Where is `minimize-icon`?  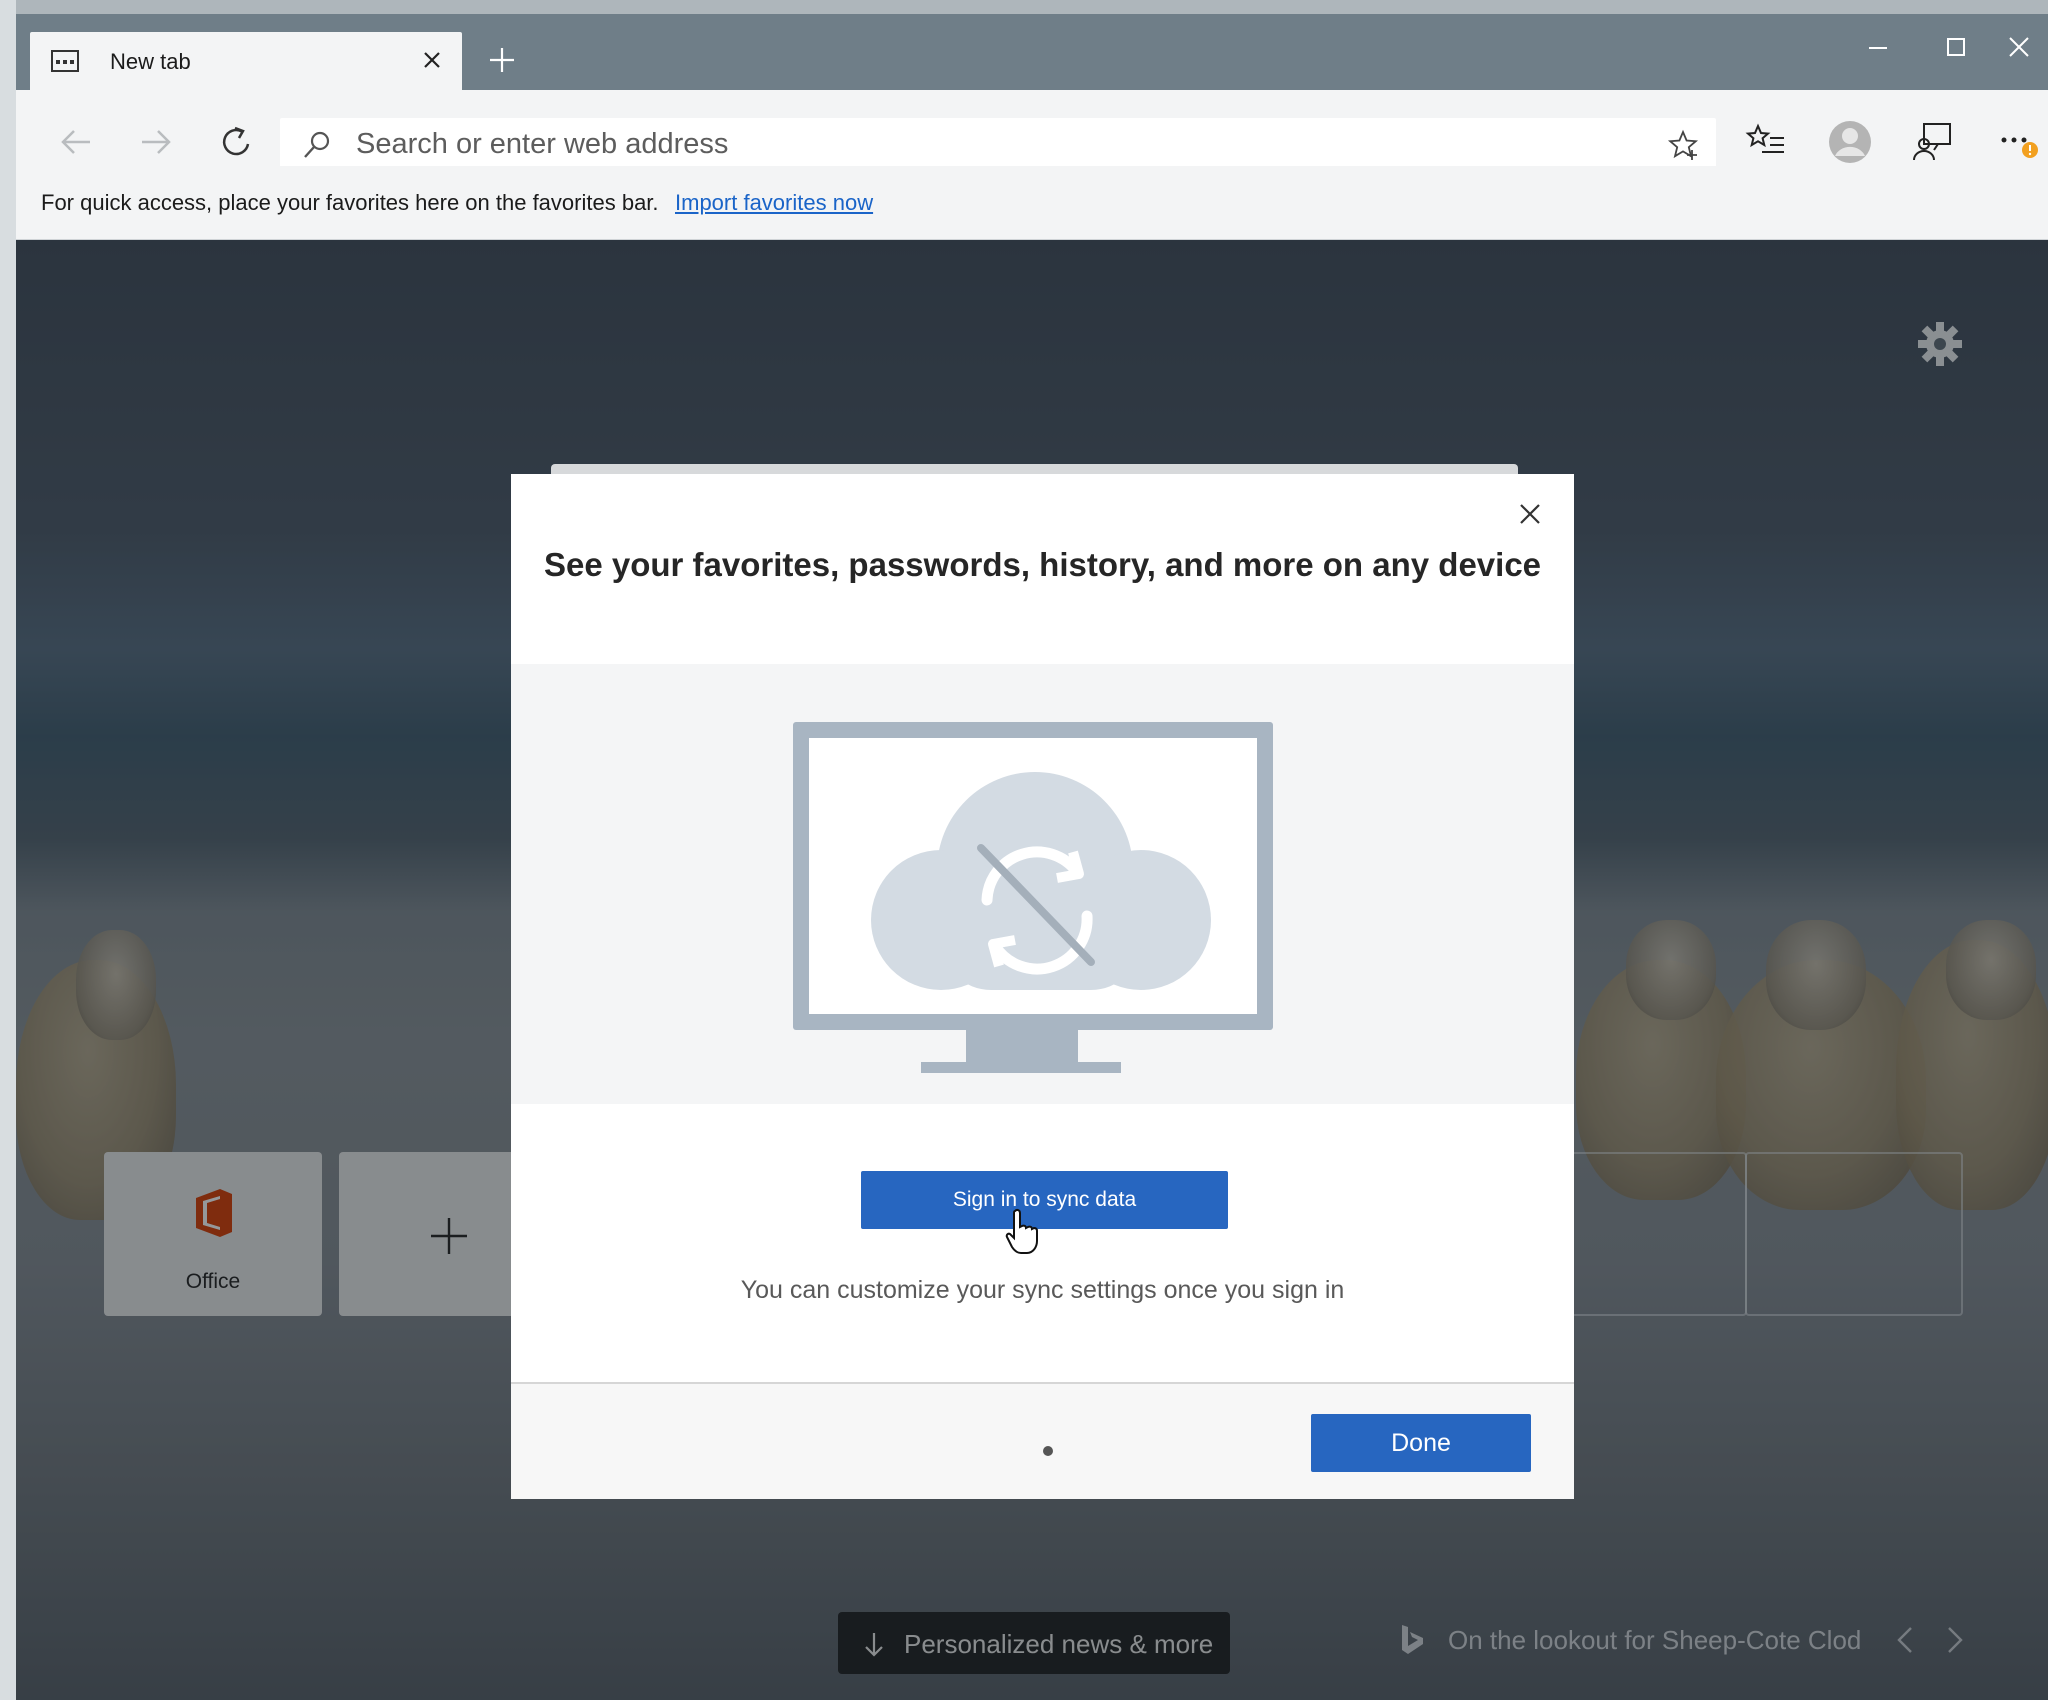
minimize-icon is located at coordinates (1878, 48).